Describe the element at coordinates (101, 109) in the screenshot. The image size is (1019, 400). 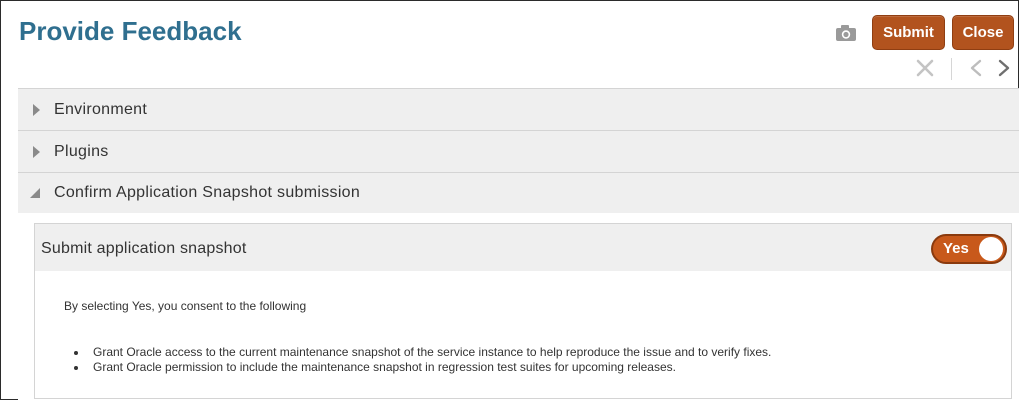
I see `accordion-label: Environment` at that location.